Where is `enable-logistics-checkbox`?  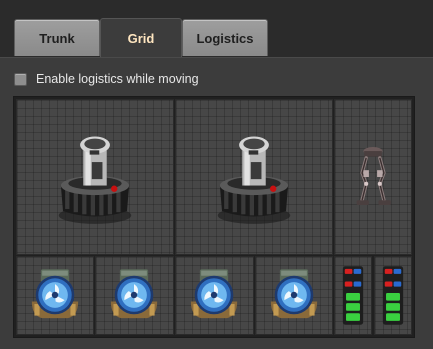 enable-logistics-checkbox is located at coordinates (20, 79).